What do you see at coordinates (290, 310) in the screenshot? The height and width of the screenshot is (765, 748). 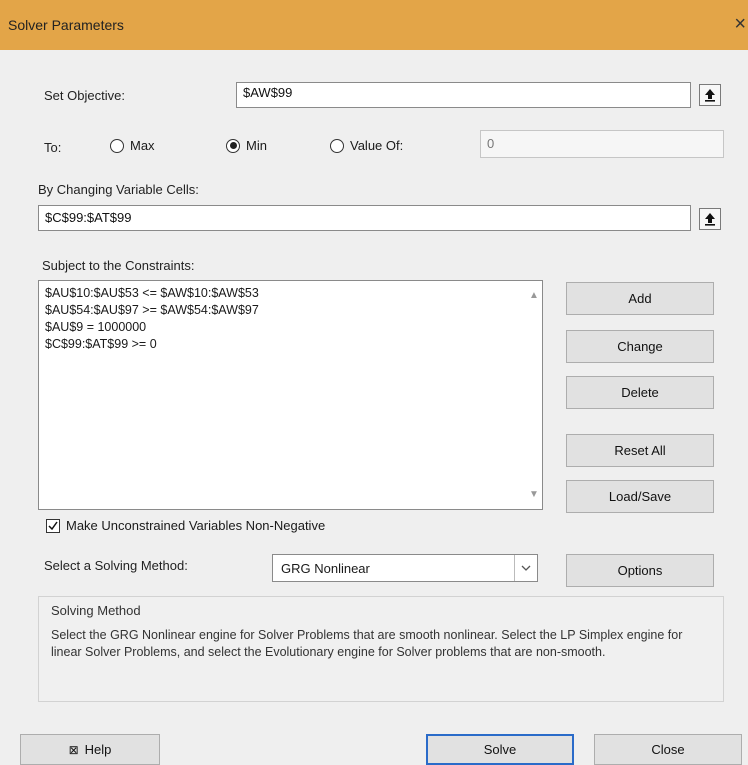 I see `constraint-item: $AU$54:$AU$97 >= $AW$54:$AW$97` at bounding box center [290, 310].